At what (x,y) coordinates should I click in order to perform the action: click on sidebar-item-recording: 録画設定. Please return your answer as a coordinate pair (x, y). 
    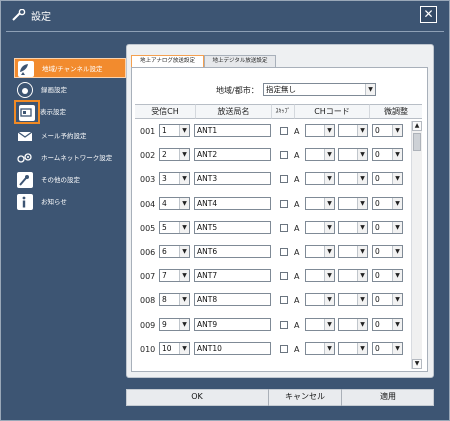
    Looking at the image, I should click on (70, 90).